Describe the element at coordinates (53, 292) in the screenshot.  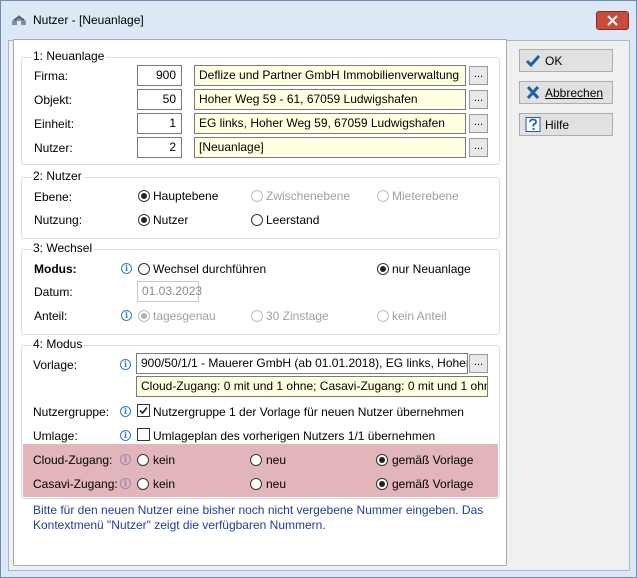
I see `label-datum: Datum:` at that location.